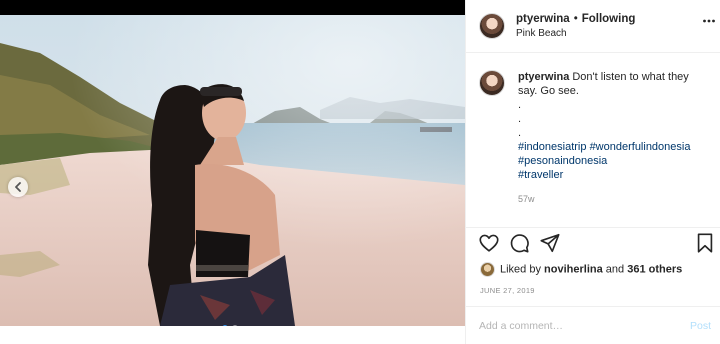 The image size is (720, 344). Describe the element at coordinates (541, 33) in the screenshot. I see `location-link: Pink Beach` at that location.